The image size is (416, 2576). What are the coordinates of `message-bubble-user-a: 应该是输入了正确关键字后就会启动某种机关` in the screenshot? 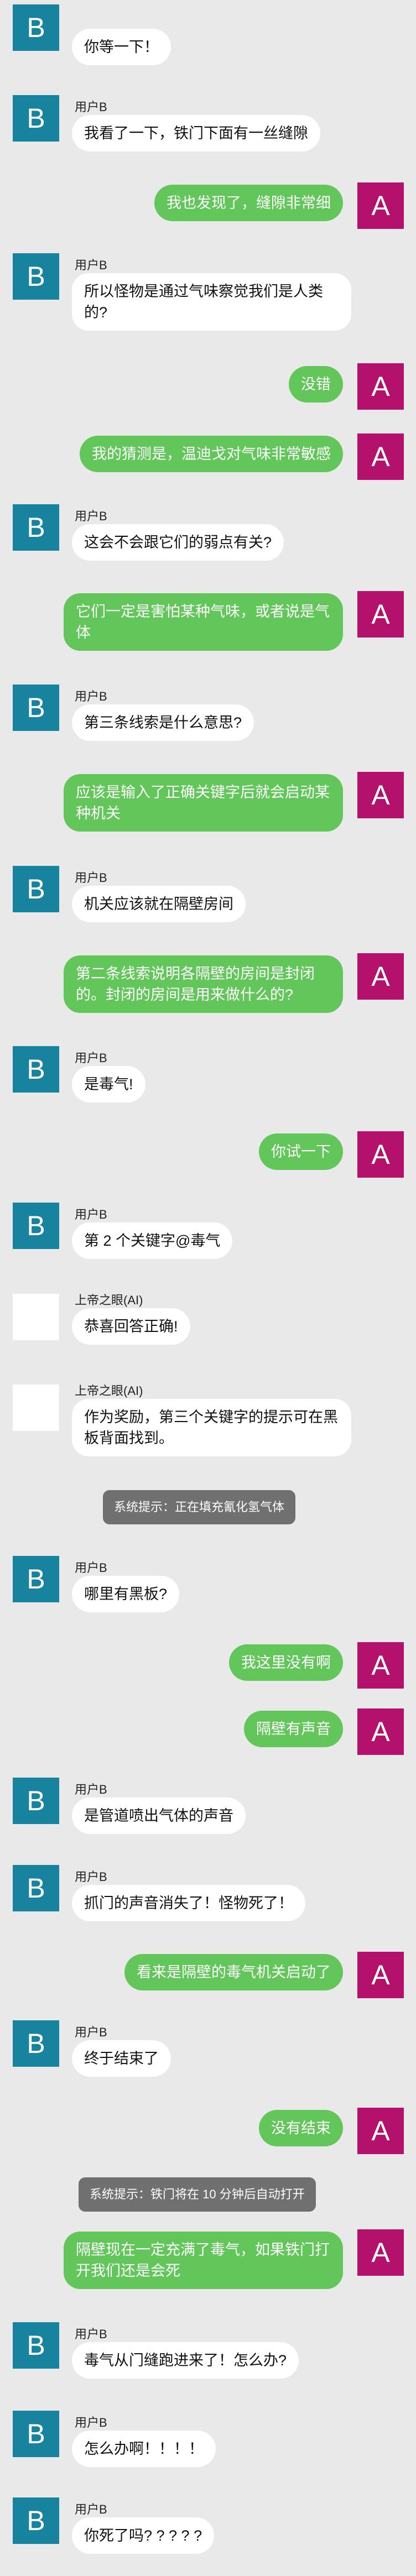 It's located at (204, 803).